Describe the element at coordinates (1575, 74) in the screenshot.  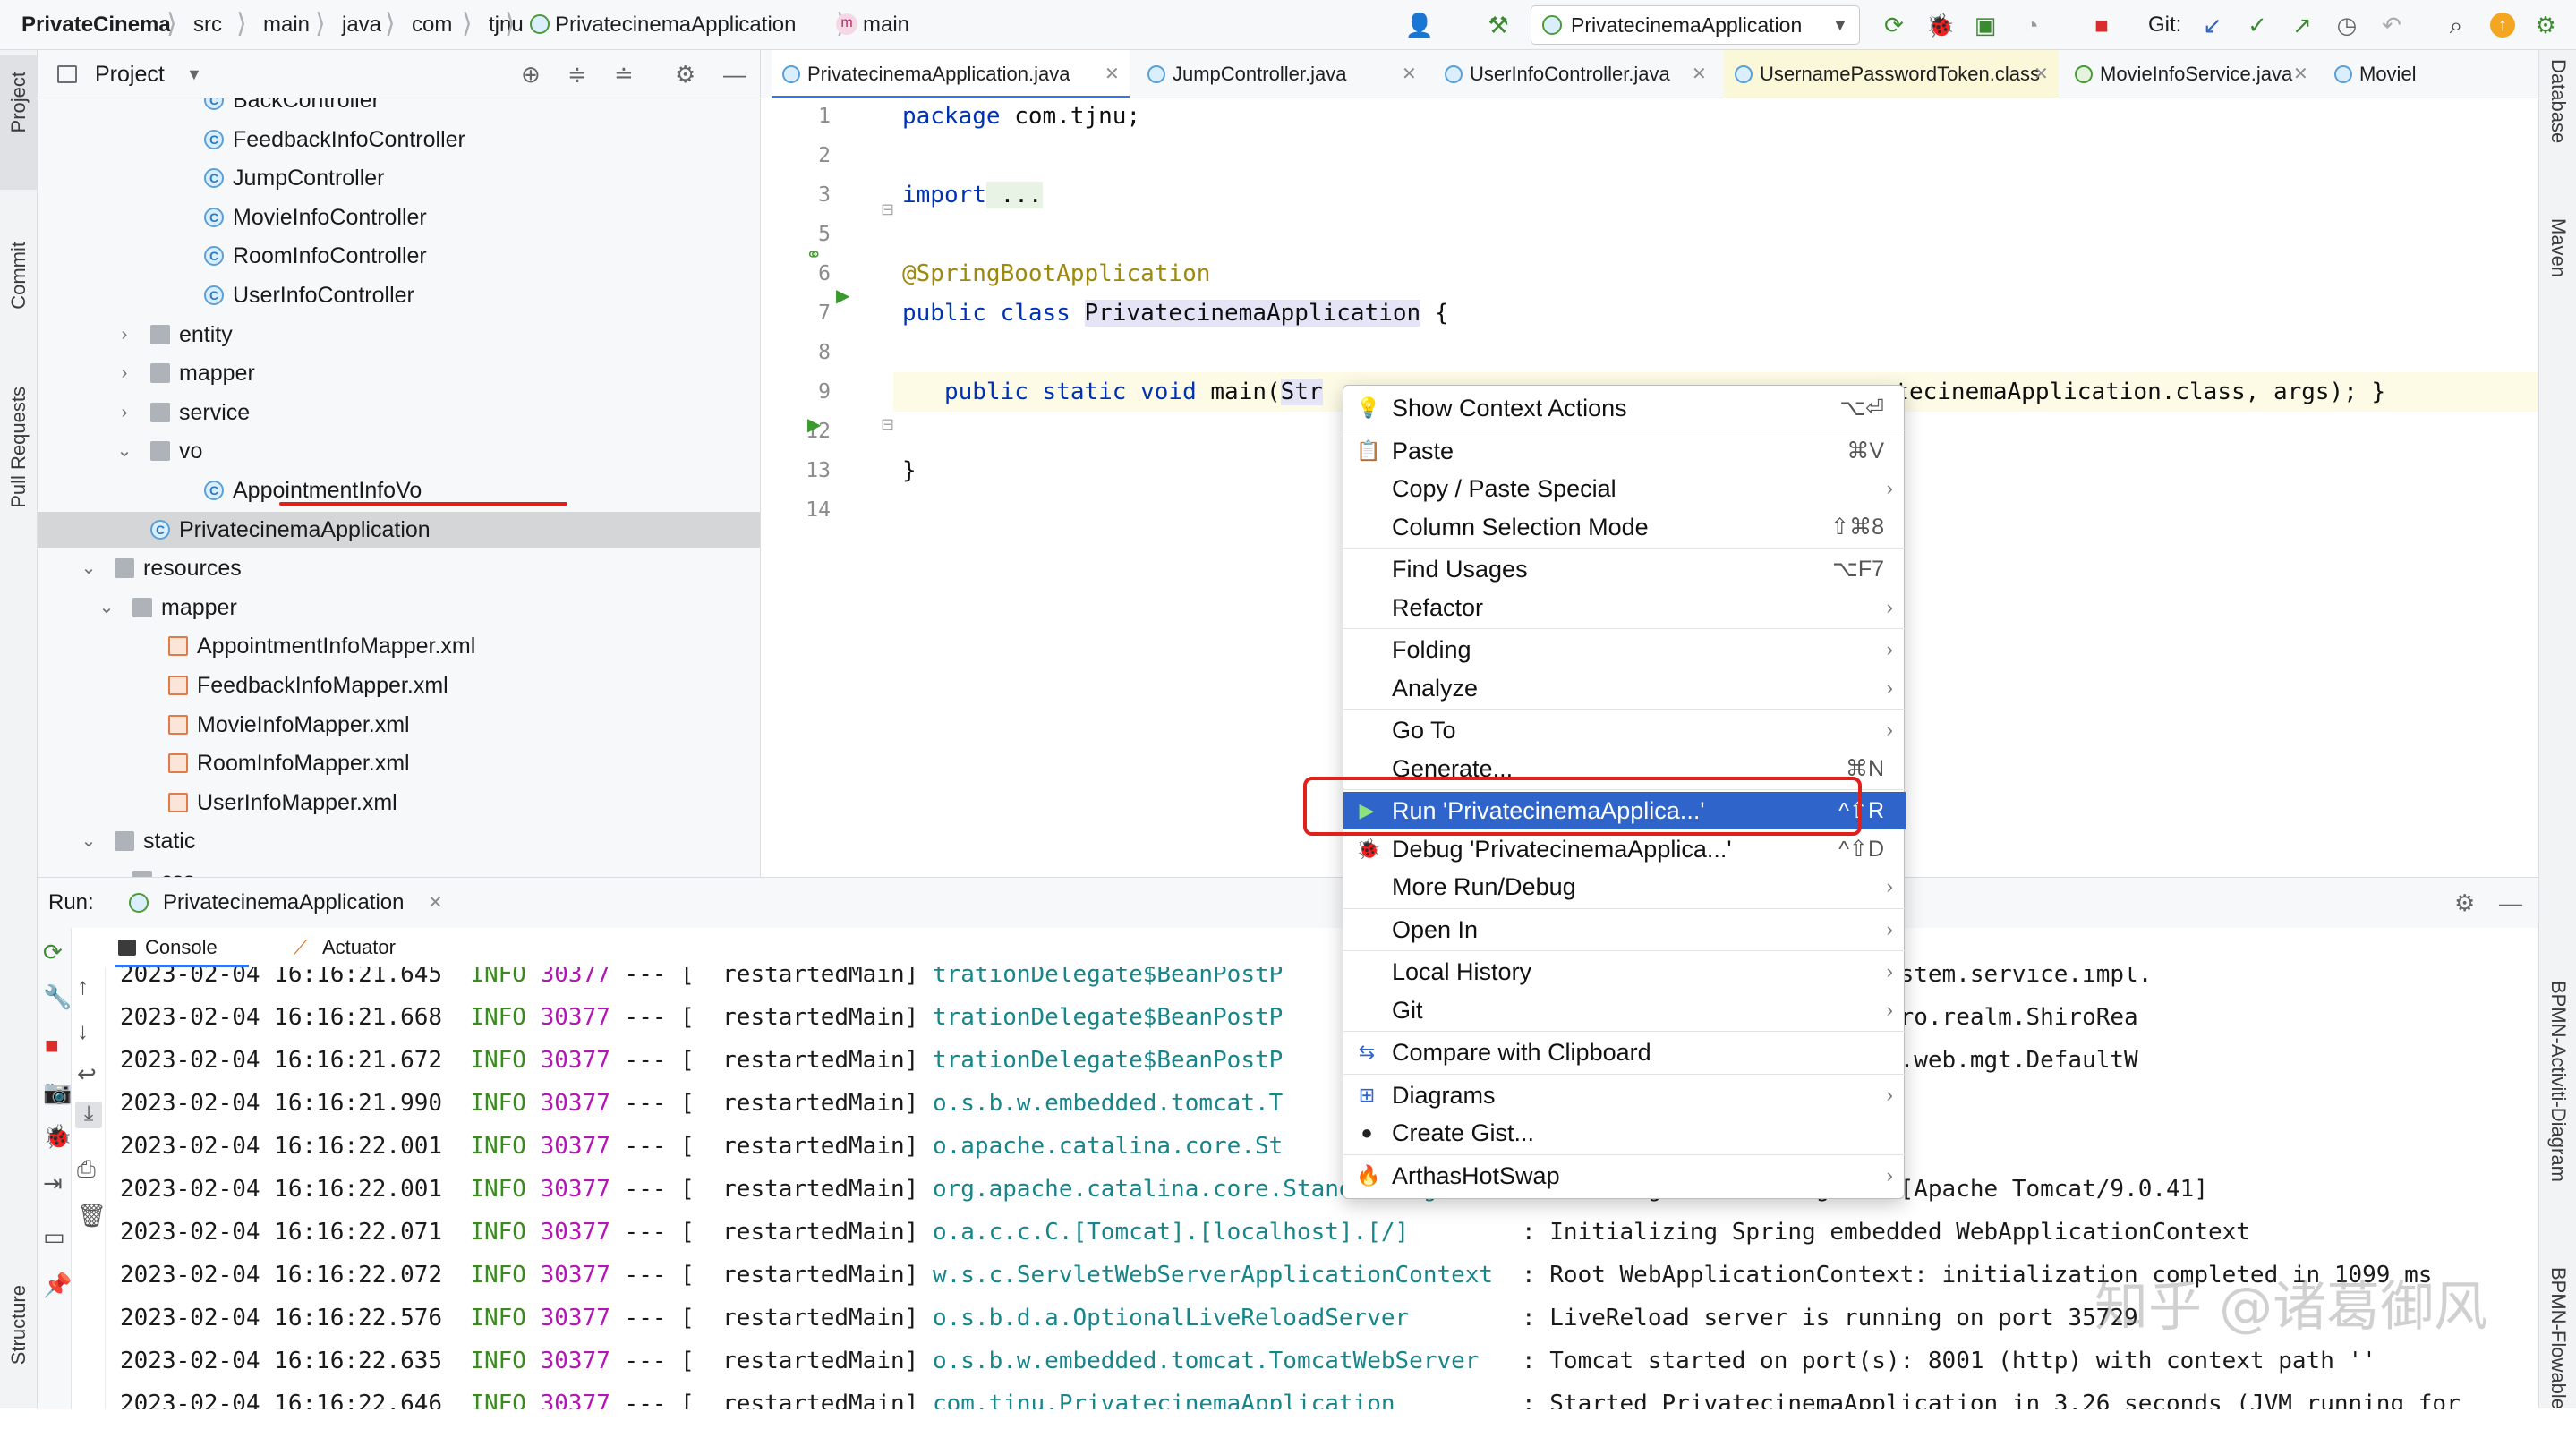
I see `editor-tab: UserInfoController.java ✕` at that location.